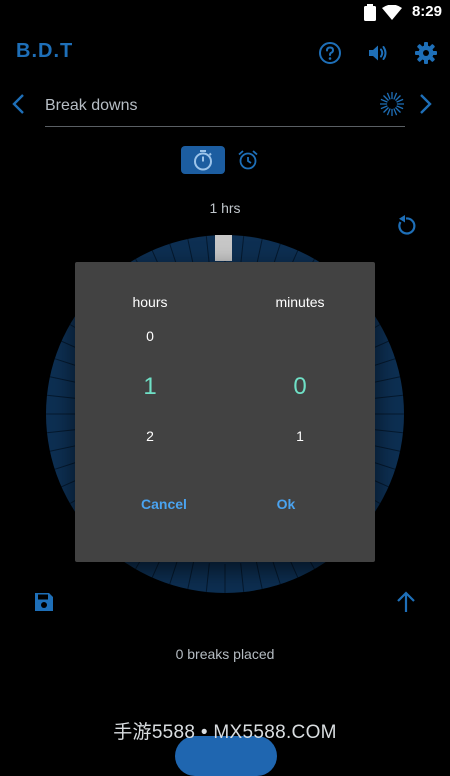 The width and height of the screenshot is (450, 776). What do you see at coordinates (370, 12) in the screenshot?
I see `battery-icon` at bounding box center [370, 12].